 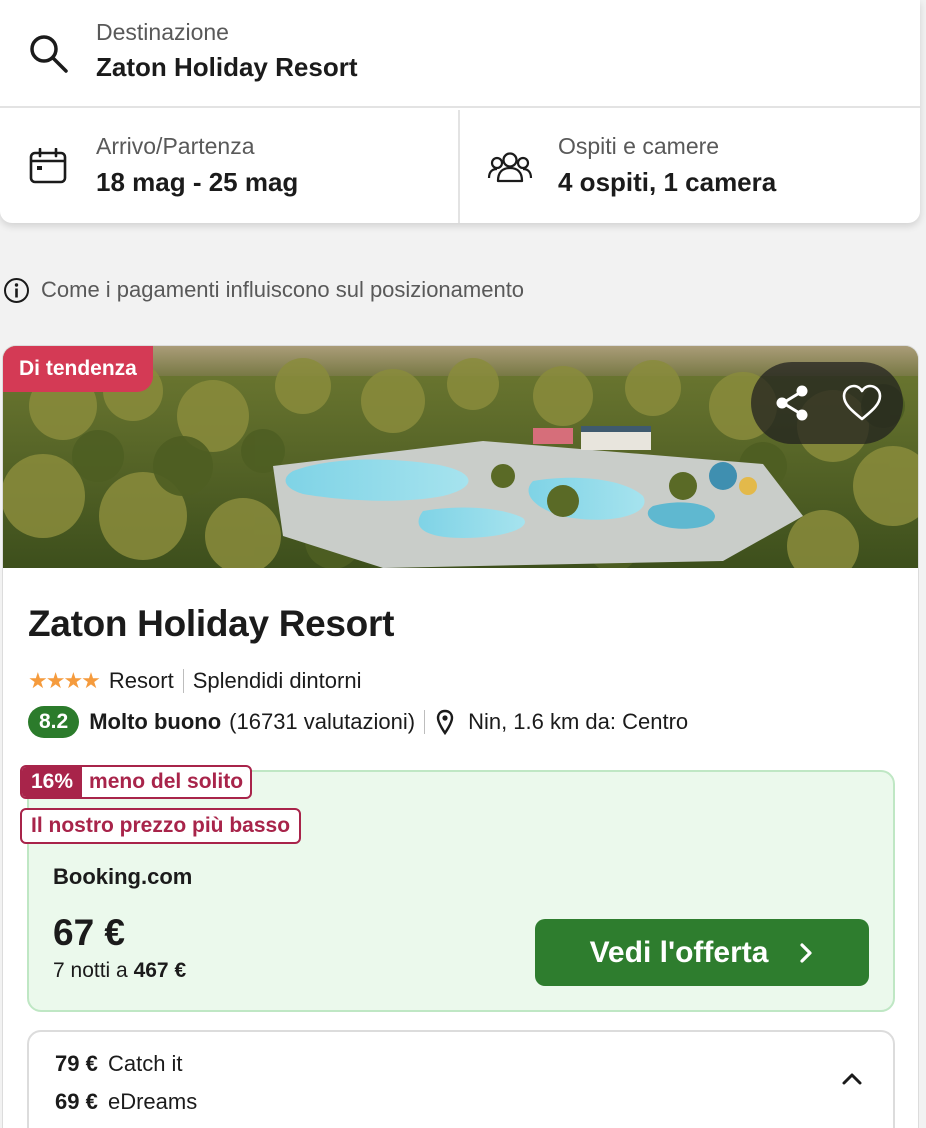 What do you see at coordinates (445, 722) in the screenshot?
I see `location-pin-icon` at bounding box center [445, 722].